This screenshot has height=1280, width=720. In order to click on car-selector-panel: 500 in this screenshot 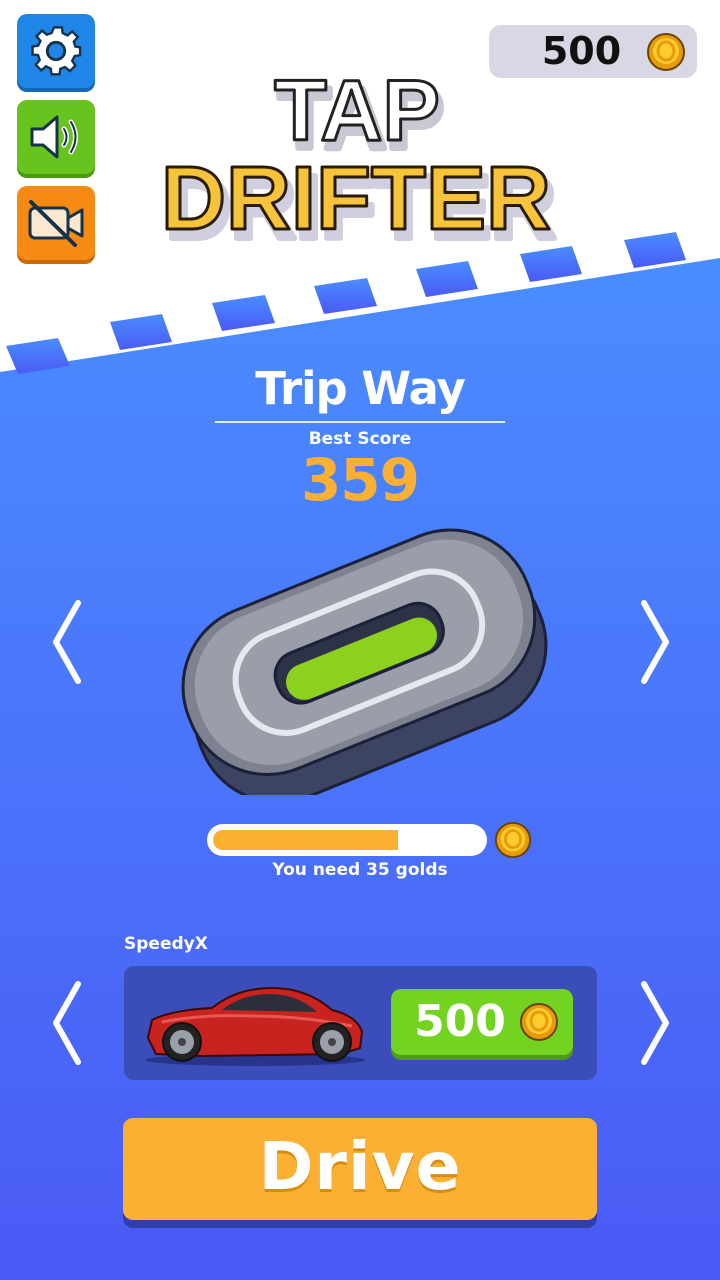, I will do `click(360, 1023)`.